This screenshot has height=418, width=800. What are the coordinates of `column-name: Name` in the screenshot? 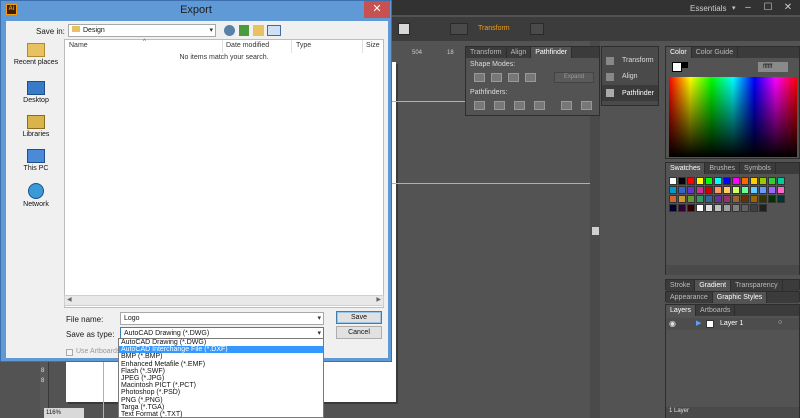 It's located at (78, 45).